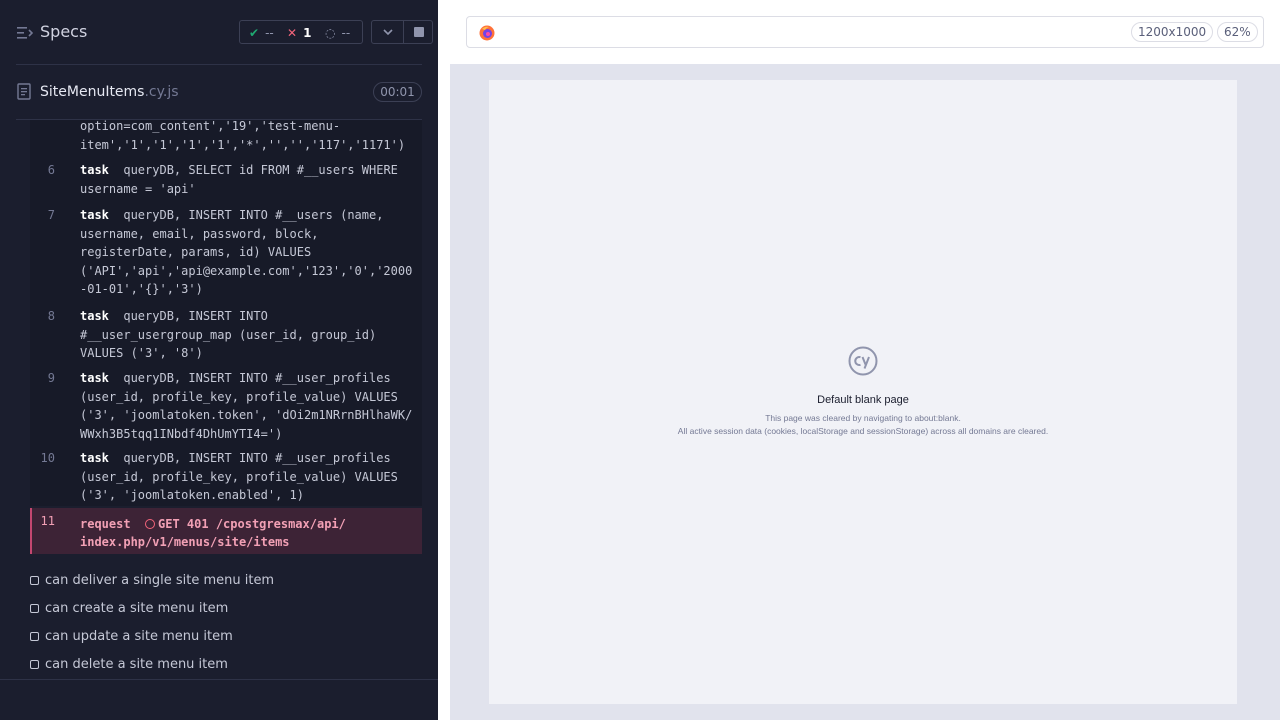 The width and height of the screenshot is (1280, 720). I want to click on spec-file-row: SiteMenuItems.cy.js 00:01, so click(219, 93).